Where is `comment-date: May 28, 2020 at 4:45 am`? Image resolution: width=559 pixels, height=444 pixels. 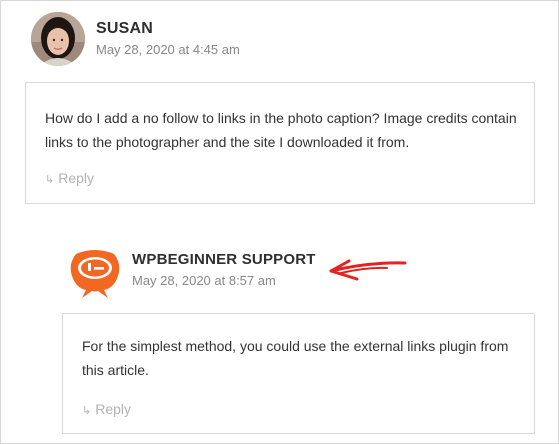 comment-date: May 28, 2020 at 4:45 am is located at coordinates (168, 49).